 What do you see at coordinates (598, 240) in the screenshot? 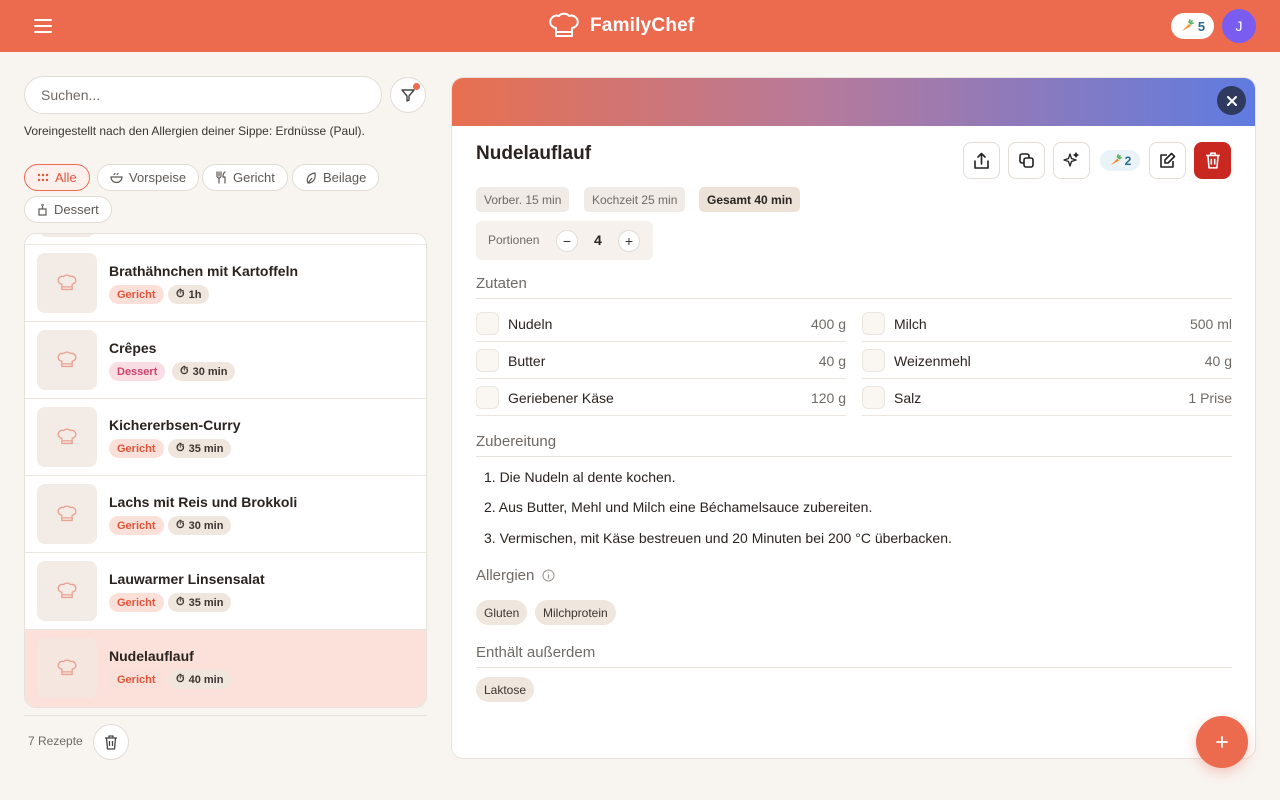
I see `portions-value: 4` at bounding box center [598, 240].